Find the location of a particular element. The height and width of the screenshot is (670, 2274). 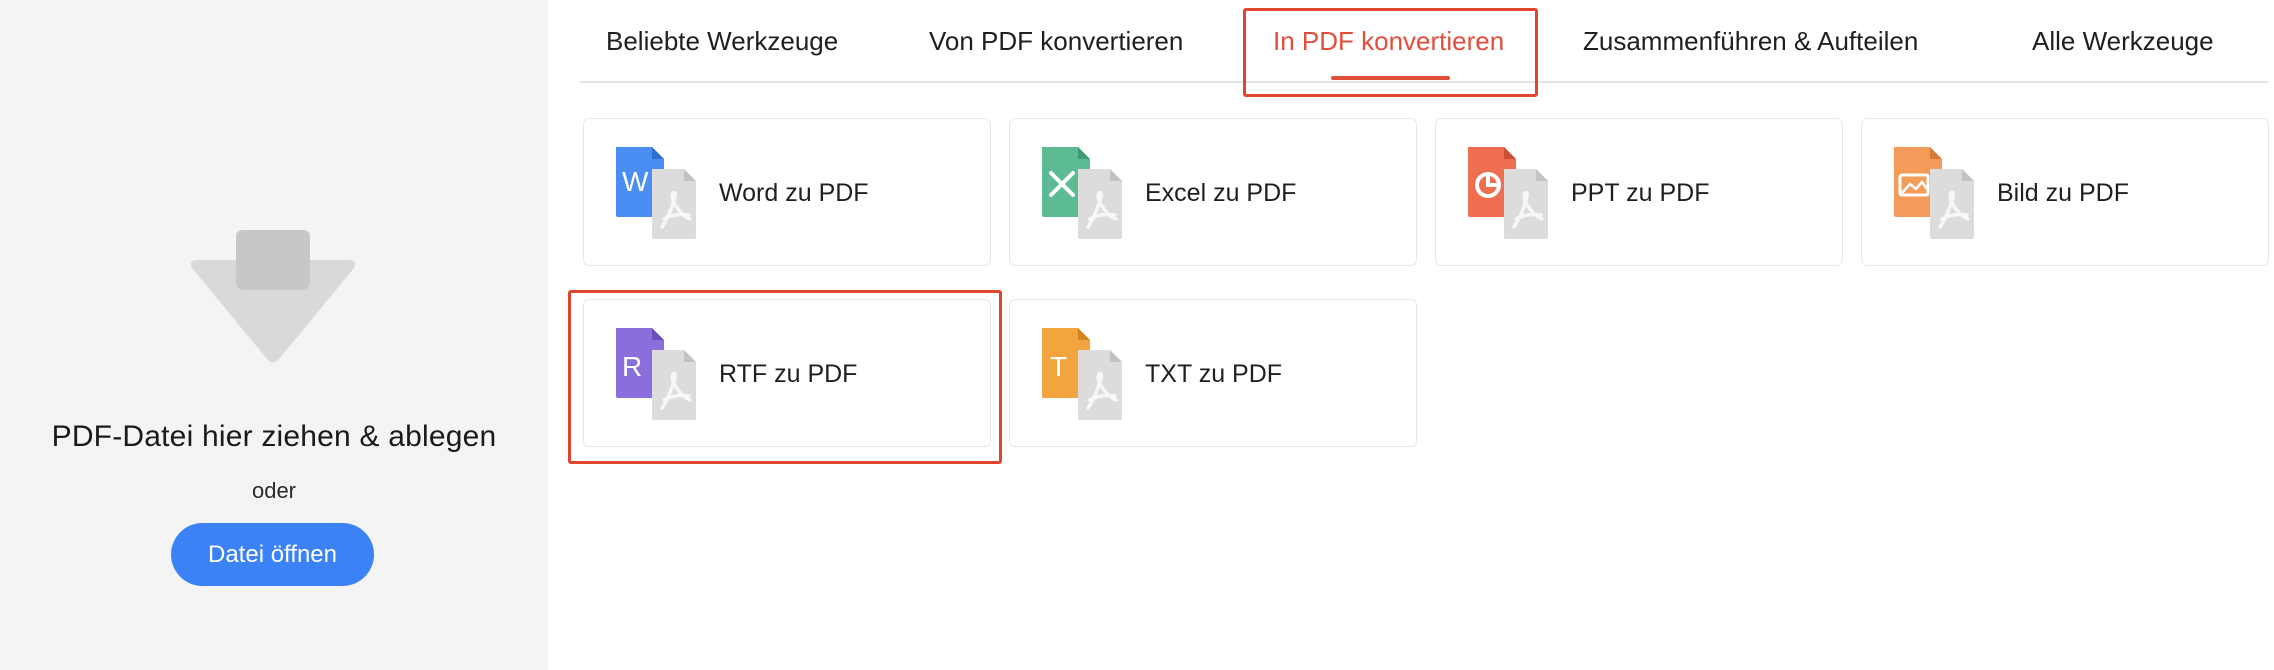

tool-card-rtf-to-pdf: R RTF zu PDF is located at coordinates (787, 373).